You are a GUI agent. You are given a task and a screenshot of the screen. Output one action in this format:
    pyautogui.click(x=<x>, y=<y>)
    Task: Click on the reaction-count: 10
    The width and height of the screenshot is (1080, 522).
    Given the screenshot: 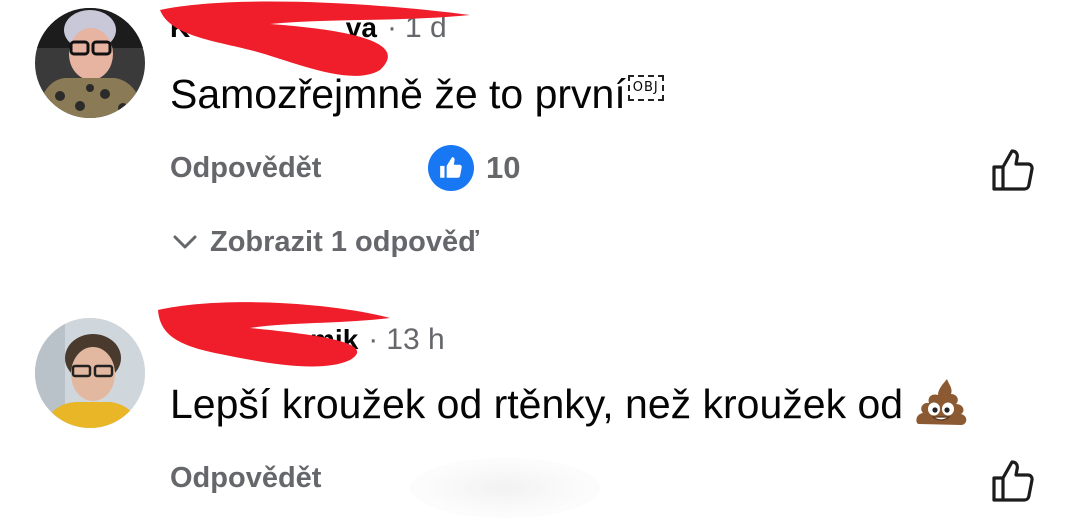 What is the action you would take?
    pyautogui.click(x=503, y=167)
    